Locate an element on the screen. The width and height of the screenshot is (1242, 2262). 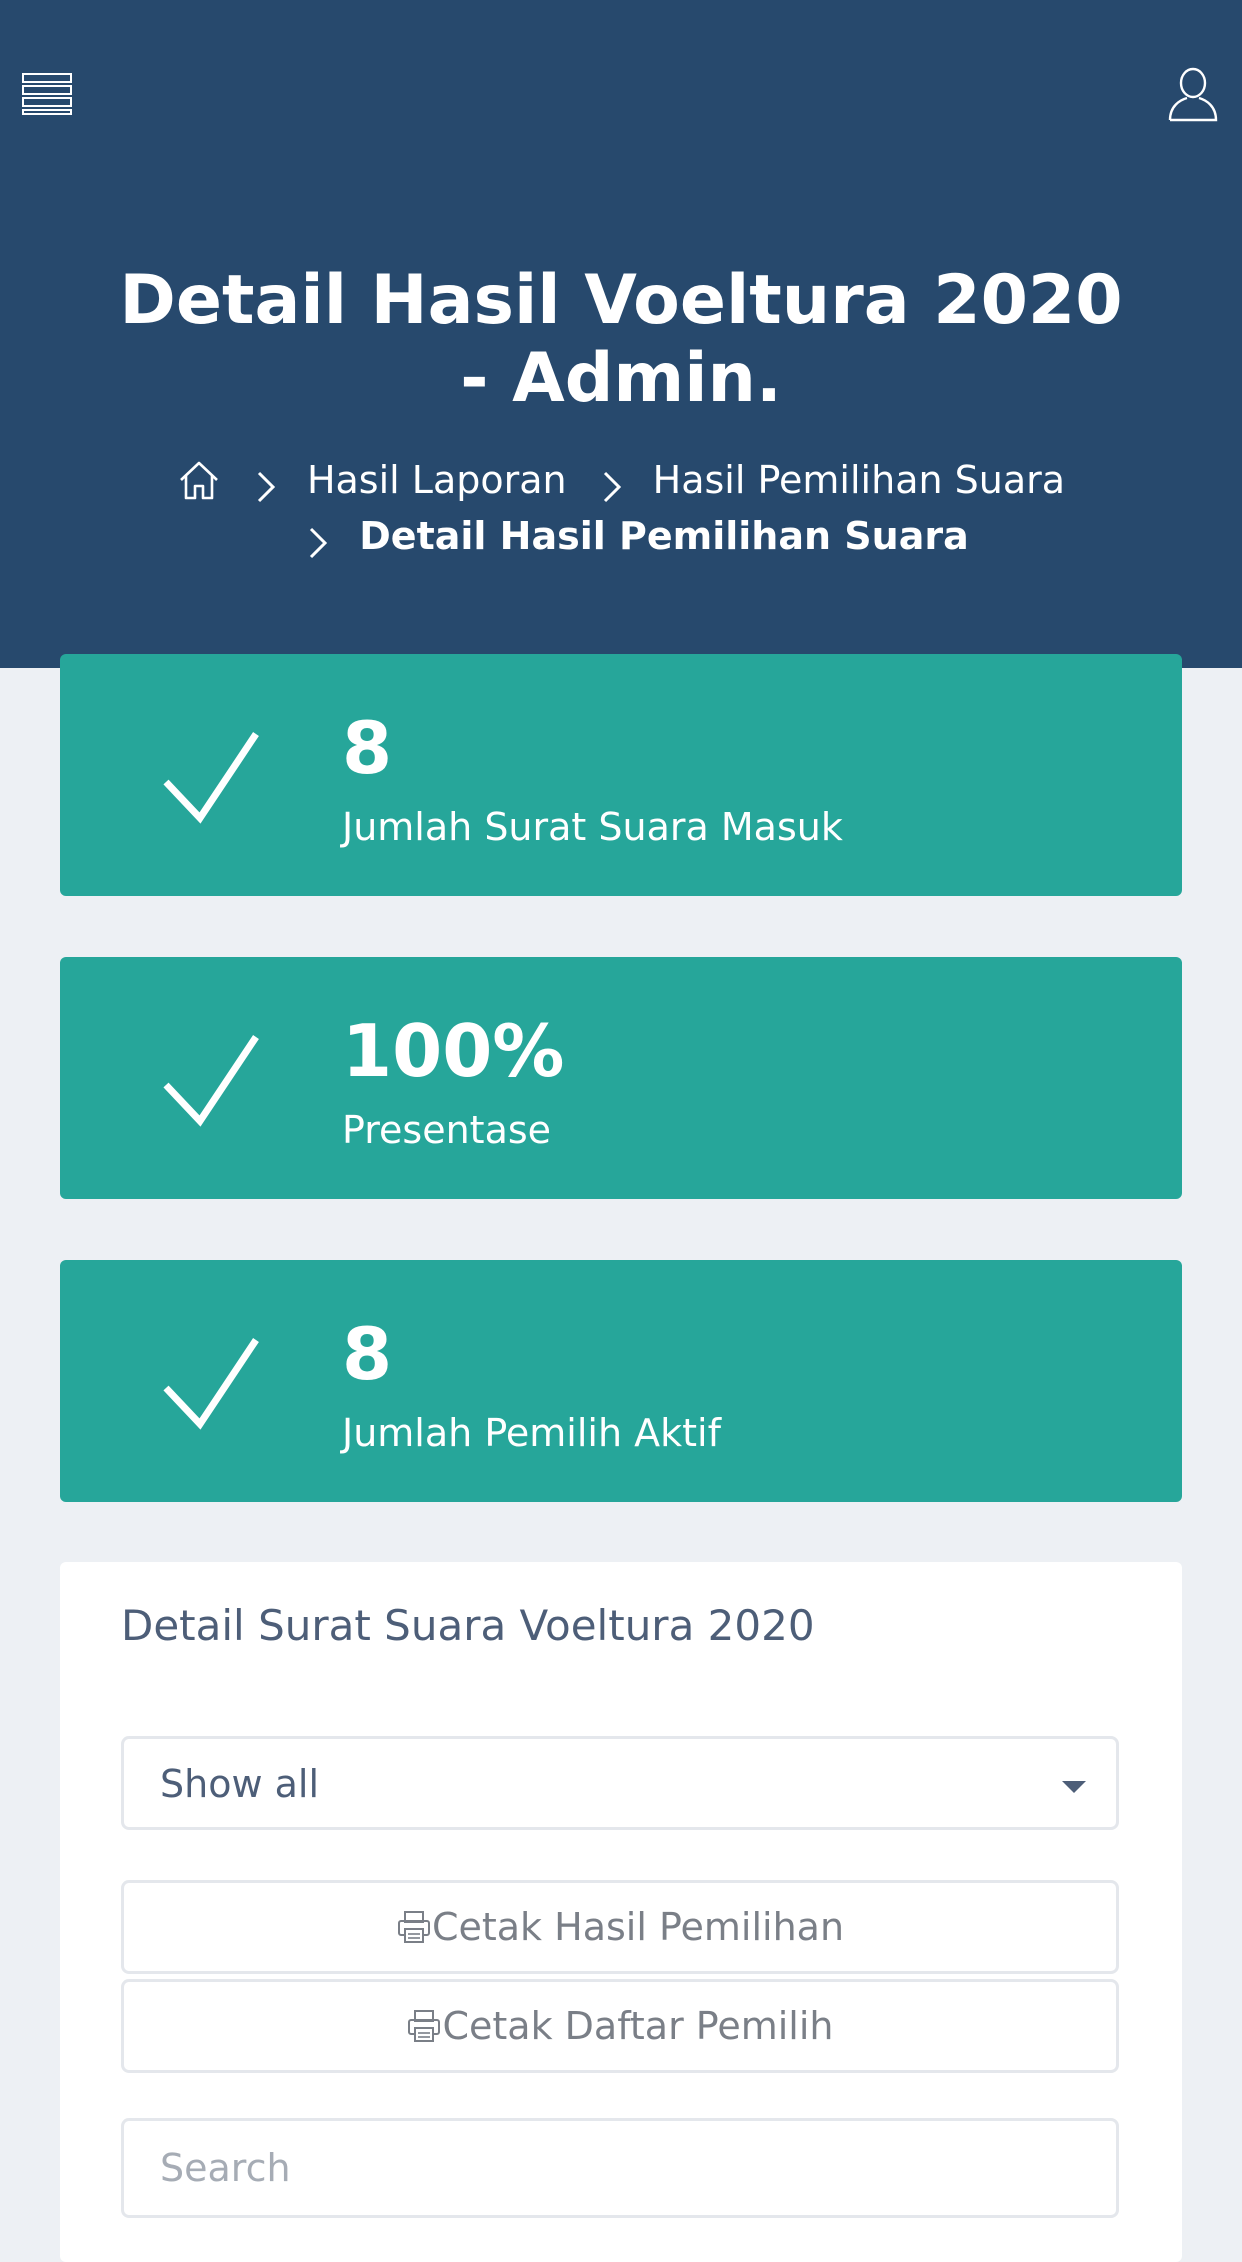
breadcrumb-item-hasil-pemilihan-suara: Hasil Pemilihan Suara is located at coordinates (859, 480).